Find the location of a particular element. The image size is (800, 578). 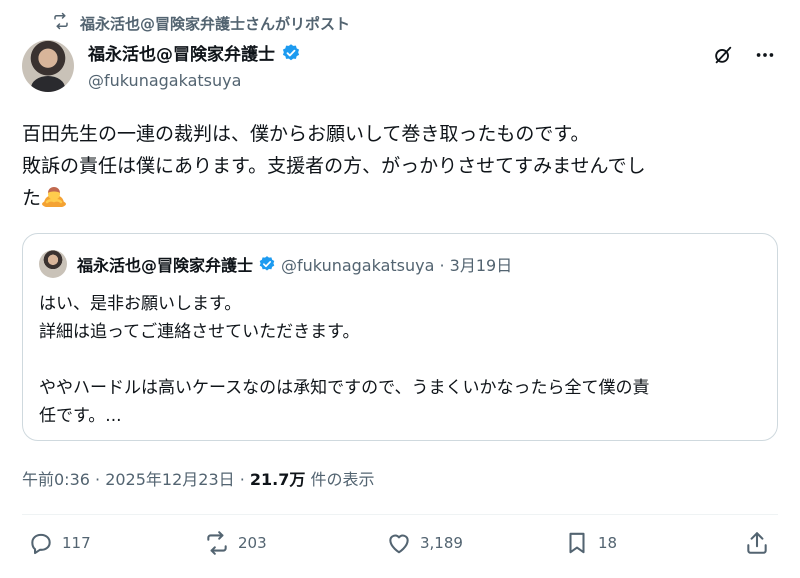

repost-count: 203 is located at coordinates (252, 543).